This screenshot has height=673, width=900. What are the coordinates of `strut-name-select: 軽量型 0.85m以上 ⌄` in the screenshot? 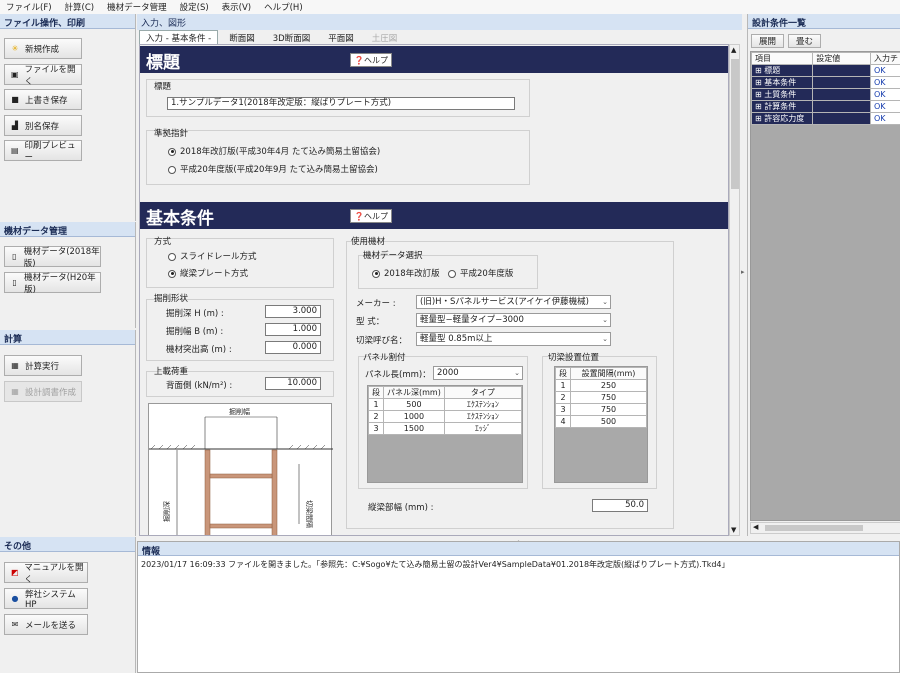 It's located at (513, 339).